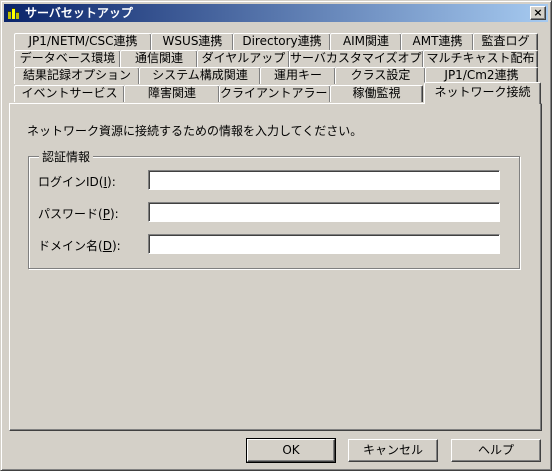 This screenshot has height=471, width=552. I want to click on close-button: ×, so click(538, 13).